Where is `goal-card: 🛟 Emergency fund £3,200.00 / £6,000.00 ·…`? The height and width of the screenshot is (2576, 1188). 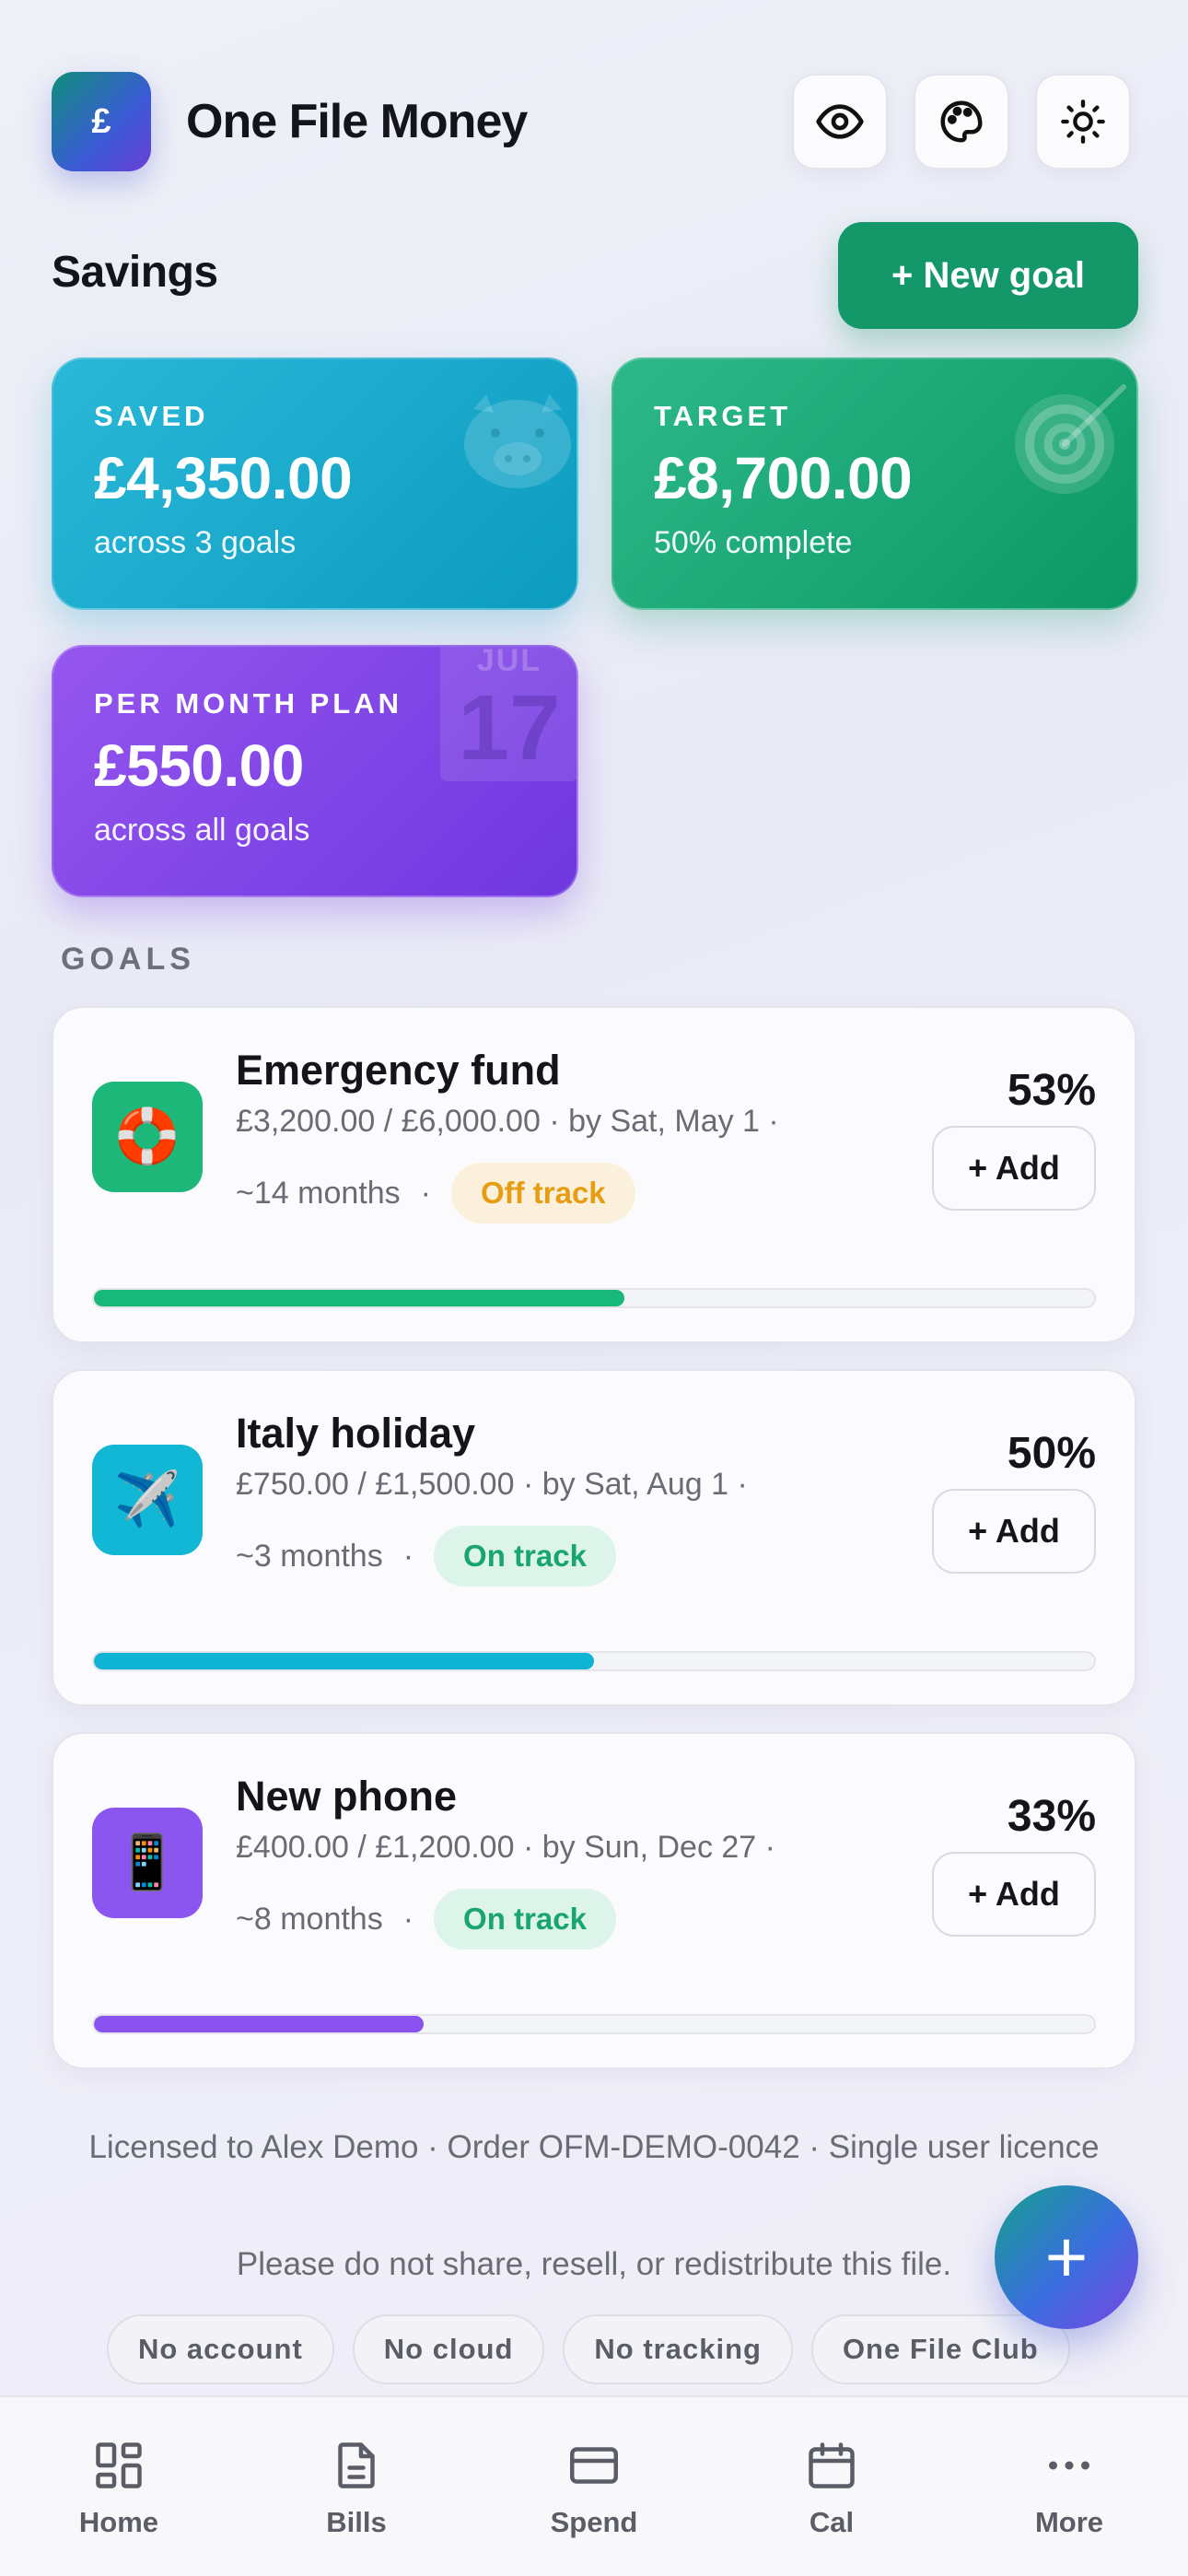 goal-card: 🛟 Emergency fund £3,200.00 / £6,000.00 ·… is located at coordinates (594, 1174).